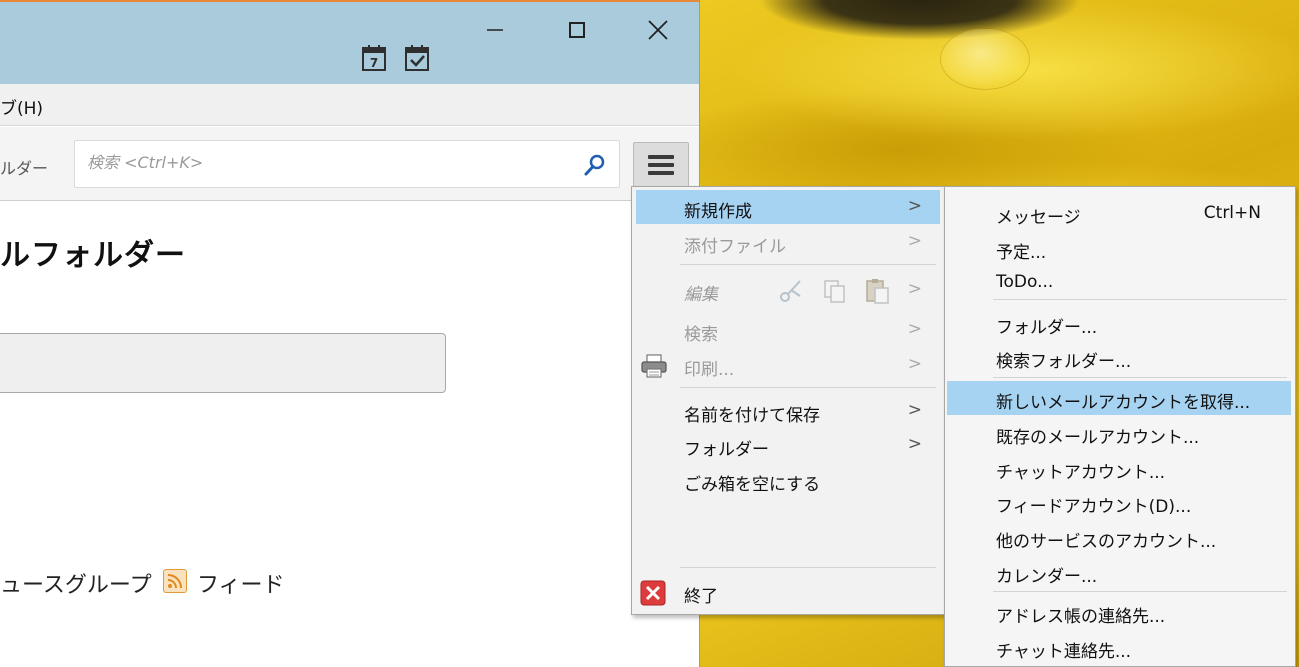  Describe the element at coordinates (788, 445) in the screenshot. I see `menu-item-folder: フォルダー >` at that location.